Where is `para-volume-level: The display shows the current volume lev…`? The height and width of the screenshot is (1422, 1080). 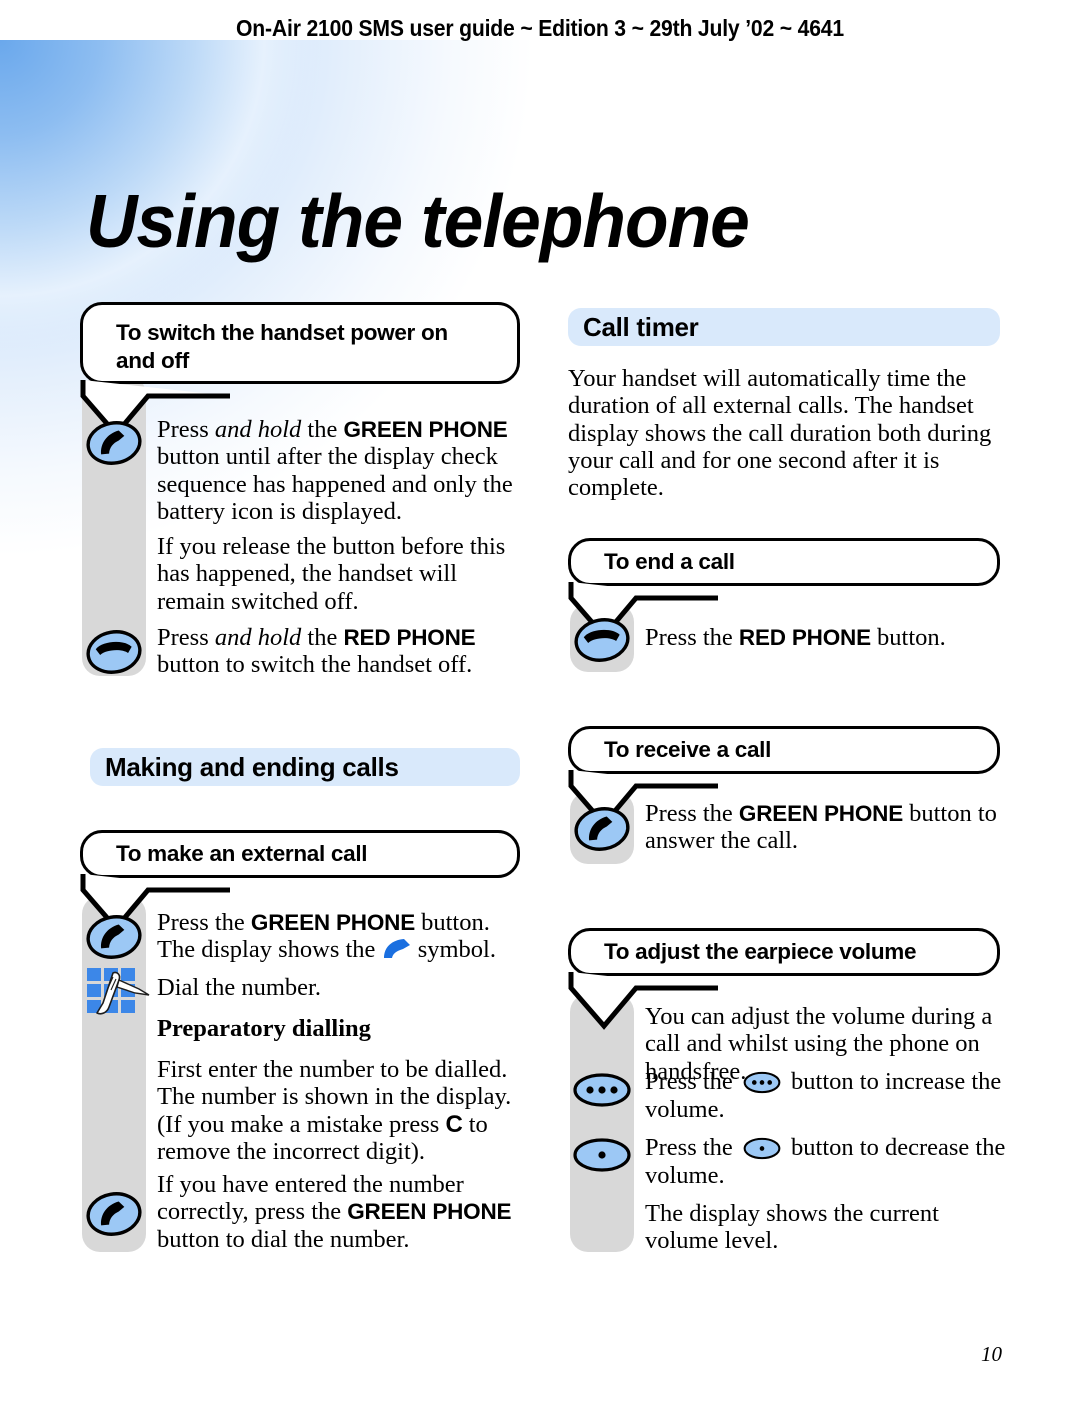
para-volume-level: The display shows the current volume lev… is located at coordinates (792, 1227).